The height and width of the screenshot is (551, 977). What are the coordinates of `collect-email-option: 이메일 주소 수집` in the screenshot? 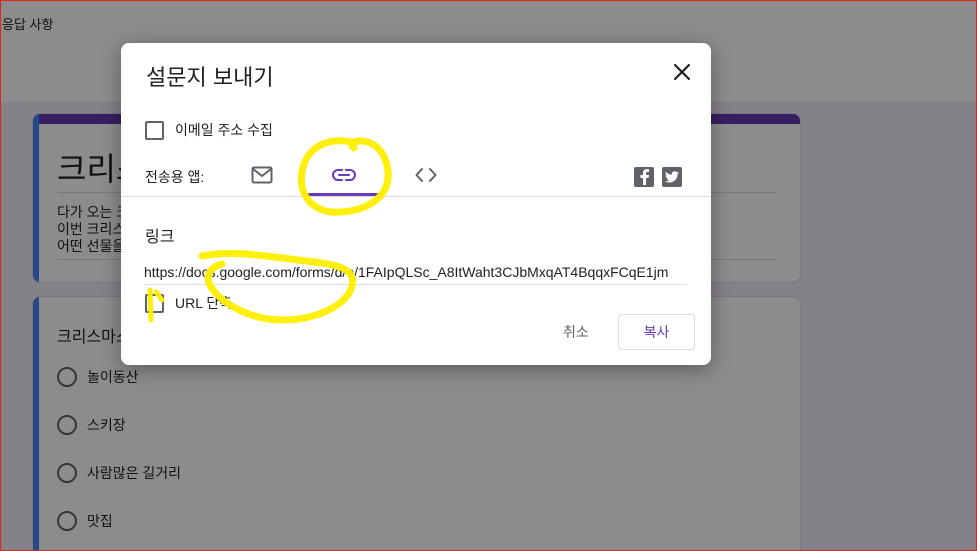 It's located at (209, 130).